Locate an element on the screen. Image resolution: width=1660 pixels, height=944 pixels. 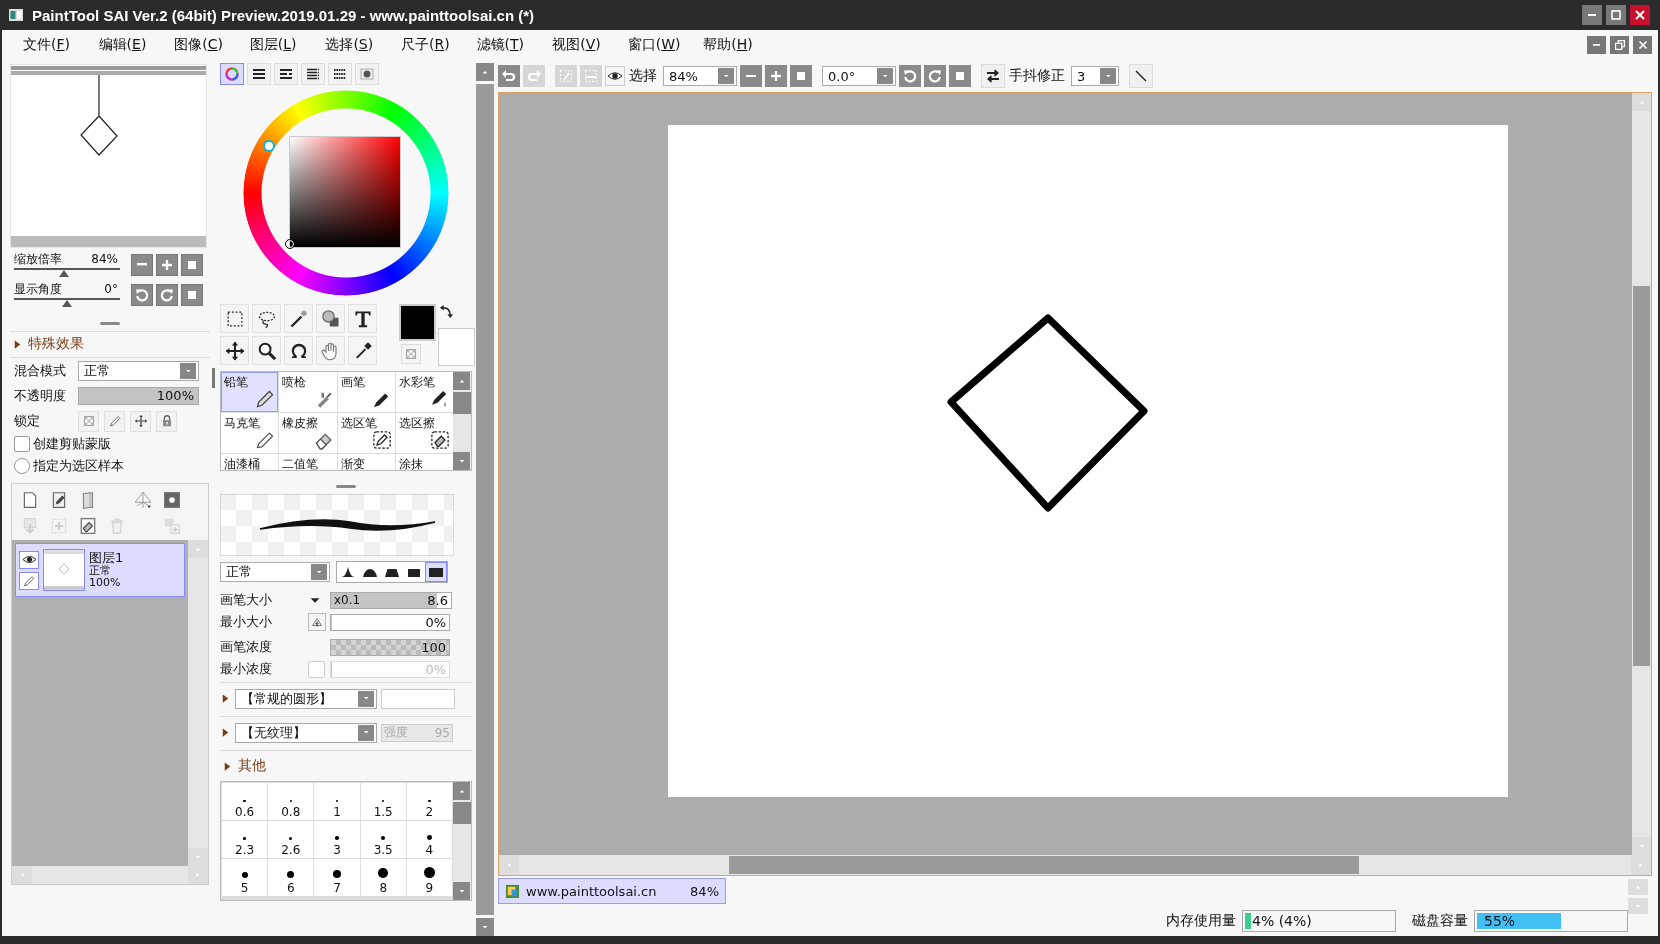
brush-size-value: 2.6 is located at coordinates (291, 850).